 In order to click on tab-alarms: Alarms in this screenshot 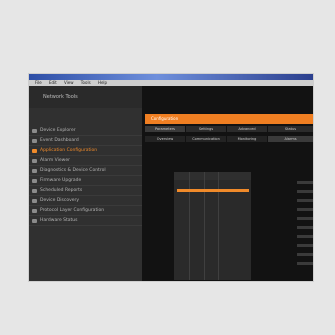, I will do `click(290, 139)`.